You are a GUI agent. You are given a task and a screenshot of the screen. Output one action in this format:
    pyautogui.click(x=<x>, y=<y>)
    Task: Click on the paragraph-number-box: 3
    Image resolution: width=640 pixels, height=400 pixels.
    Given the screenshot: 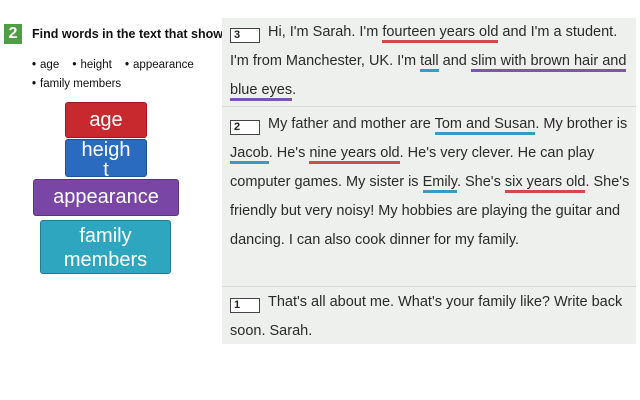 What is the action you would take?
    pyautogui.click(x=245, y=35)
    